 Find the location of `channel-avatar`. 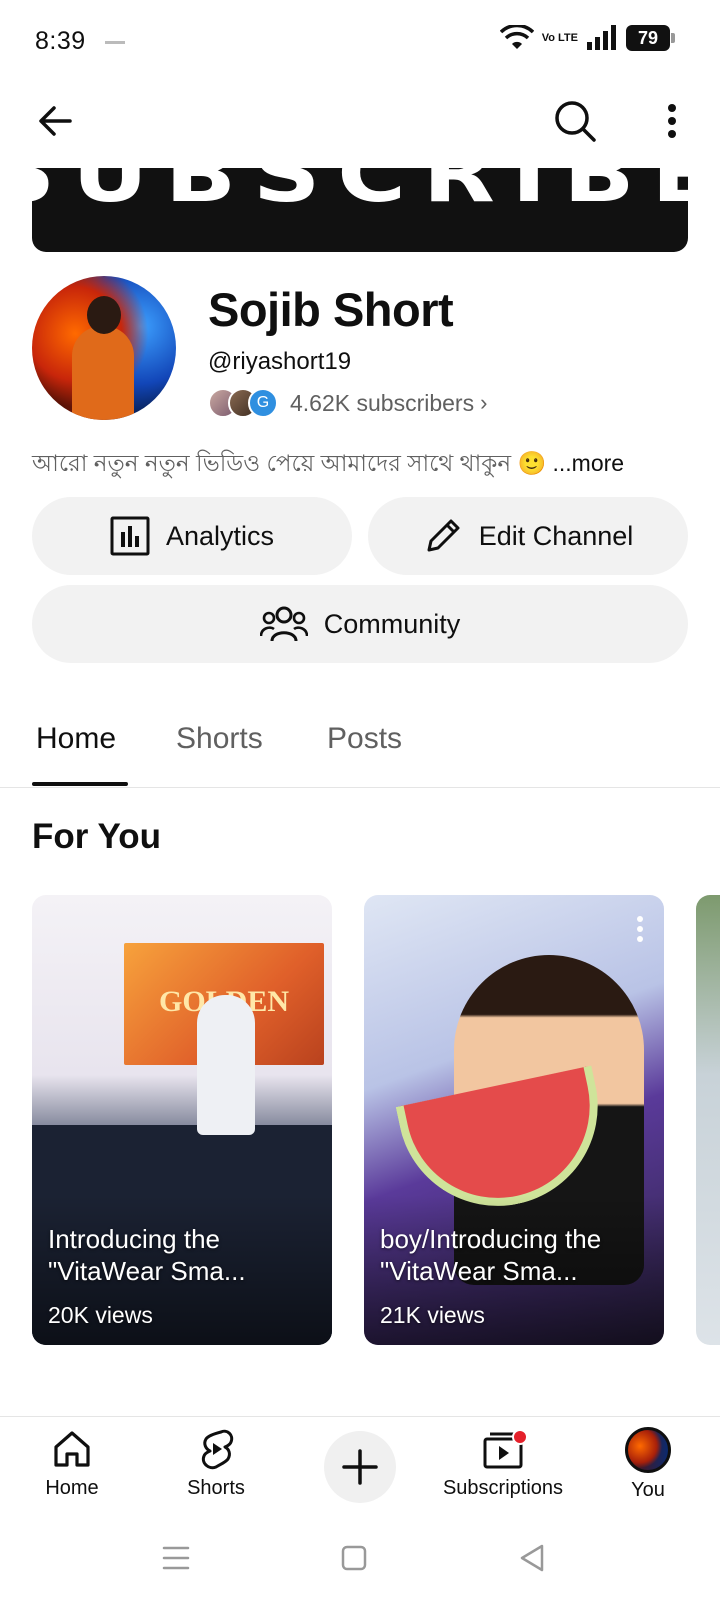

channel-avatar is located at coordinates (104, 348).